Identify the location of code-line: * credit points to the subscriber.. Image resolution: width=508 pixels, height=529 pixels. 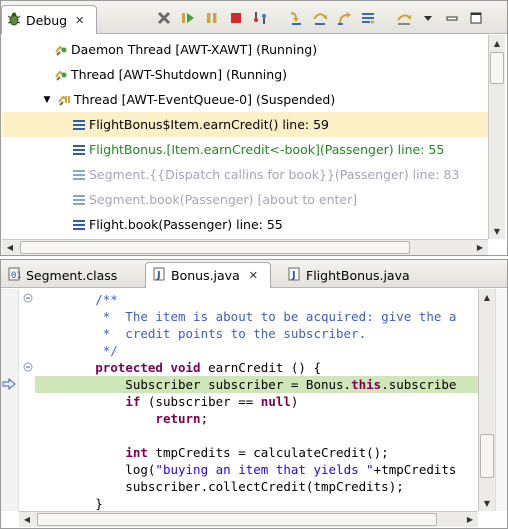
(201, 333).